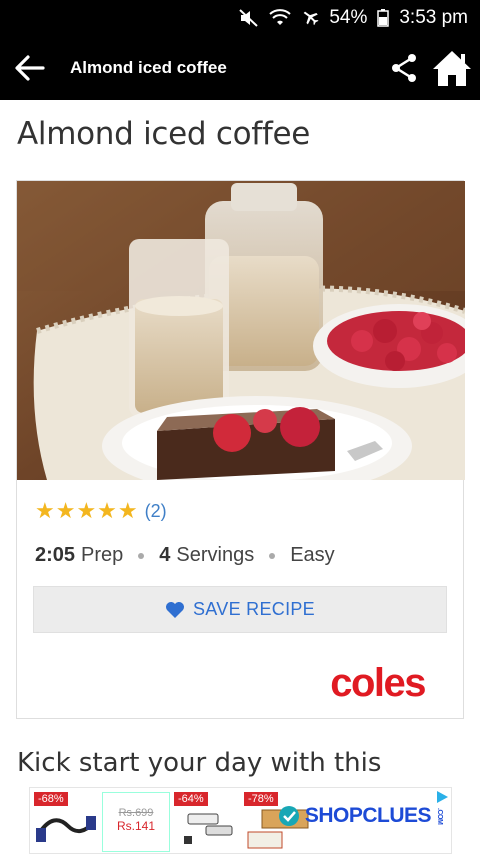  I want to click on back-arrow-icon, so click(30, 68).